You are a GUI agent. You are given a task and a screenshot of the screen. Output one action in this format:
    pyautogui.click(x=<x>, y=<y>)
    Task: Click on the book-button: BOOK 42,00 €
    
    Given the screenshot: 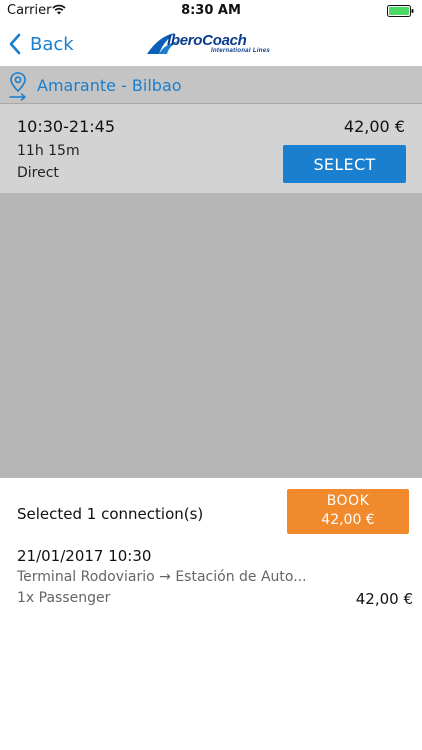 What is the action you would take?
    pyautogui.click(x=348, y=511)
    